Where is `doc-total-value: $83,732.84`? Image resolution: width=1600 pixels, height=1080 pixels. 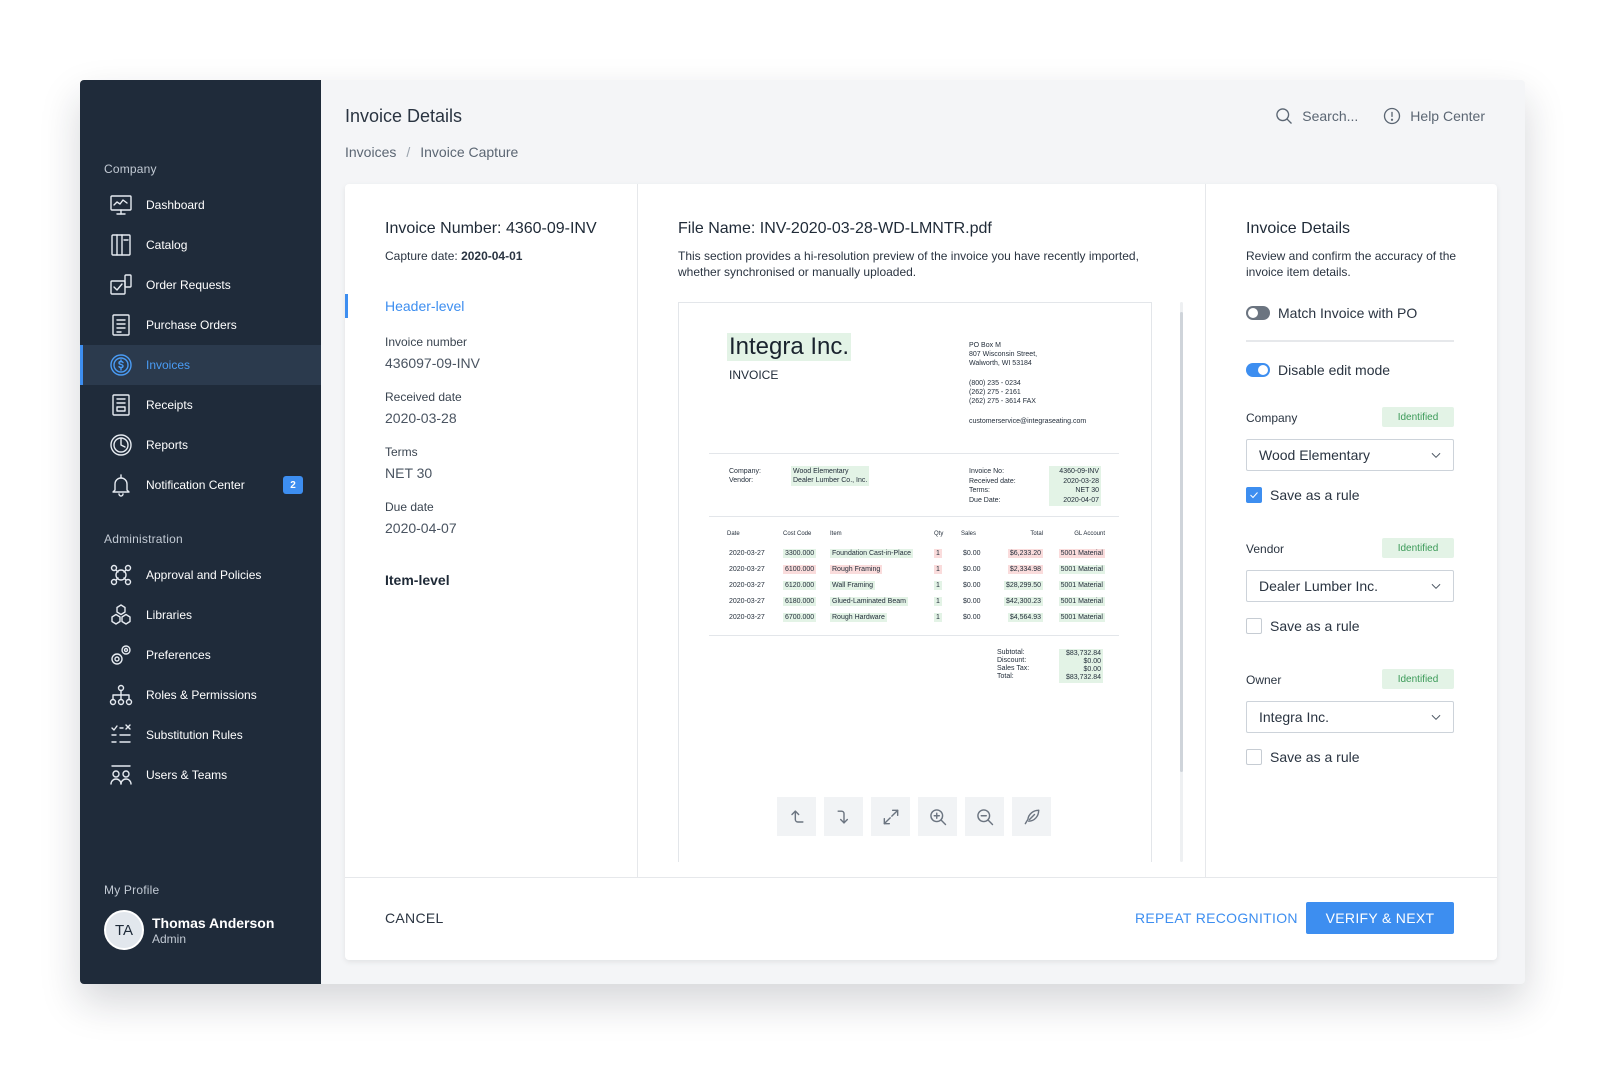
doc-total-value: $83,732.84 is located at coordinates (1083, 677).